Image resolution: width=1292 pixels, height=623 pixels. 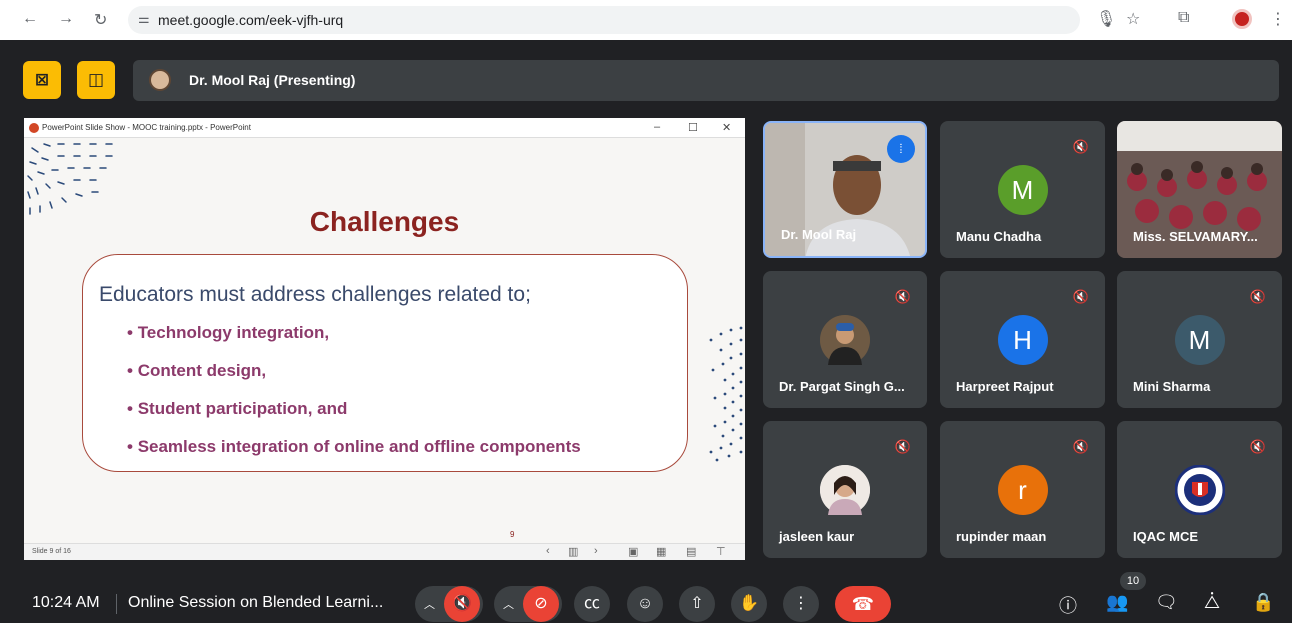 What do you see at coordinates (512, 534) in the screenshot?
I see `slide-page-number: 9` at bounding box center [512, 534].